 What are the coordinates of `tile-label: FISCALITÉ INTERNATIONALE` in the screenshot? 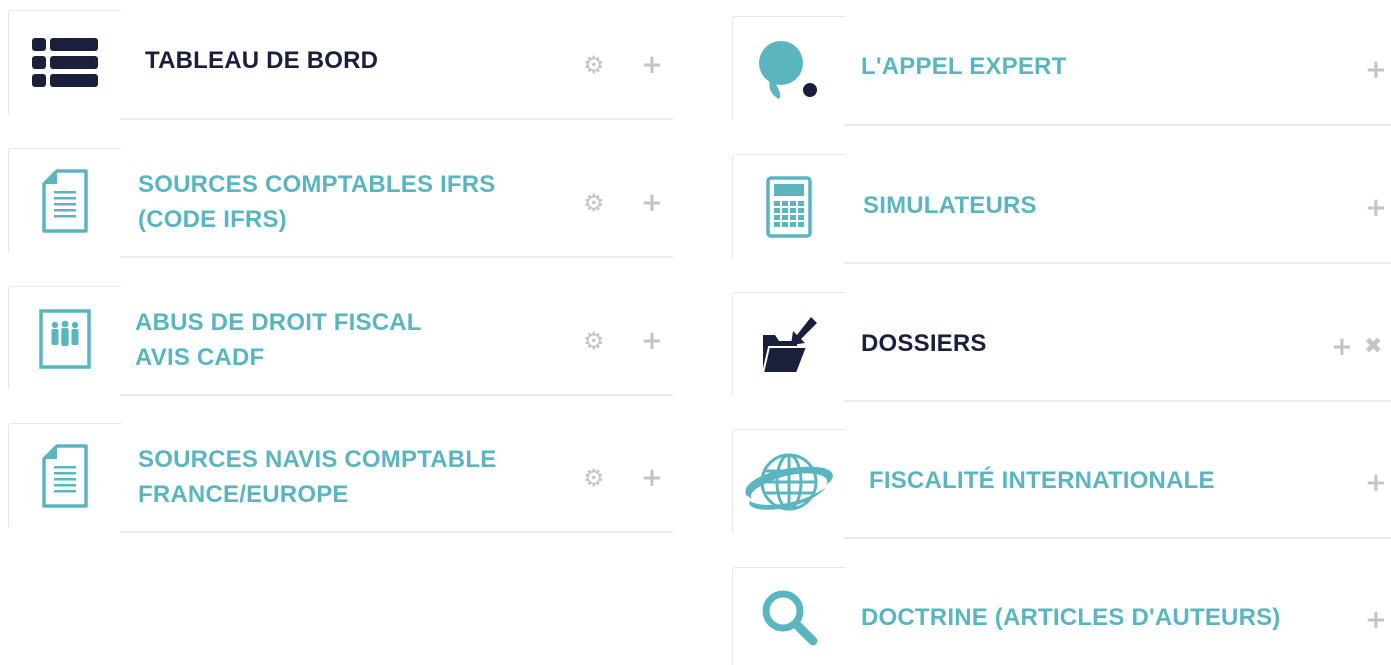 It's located at (1042, 480).